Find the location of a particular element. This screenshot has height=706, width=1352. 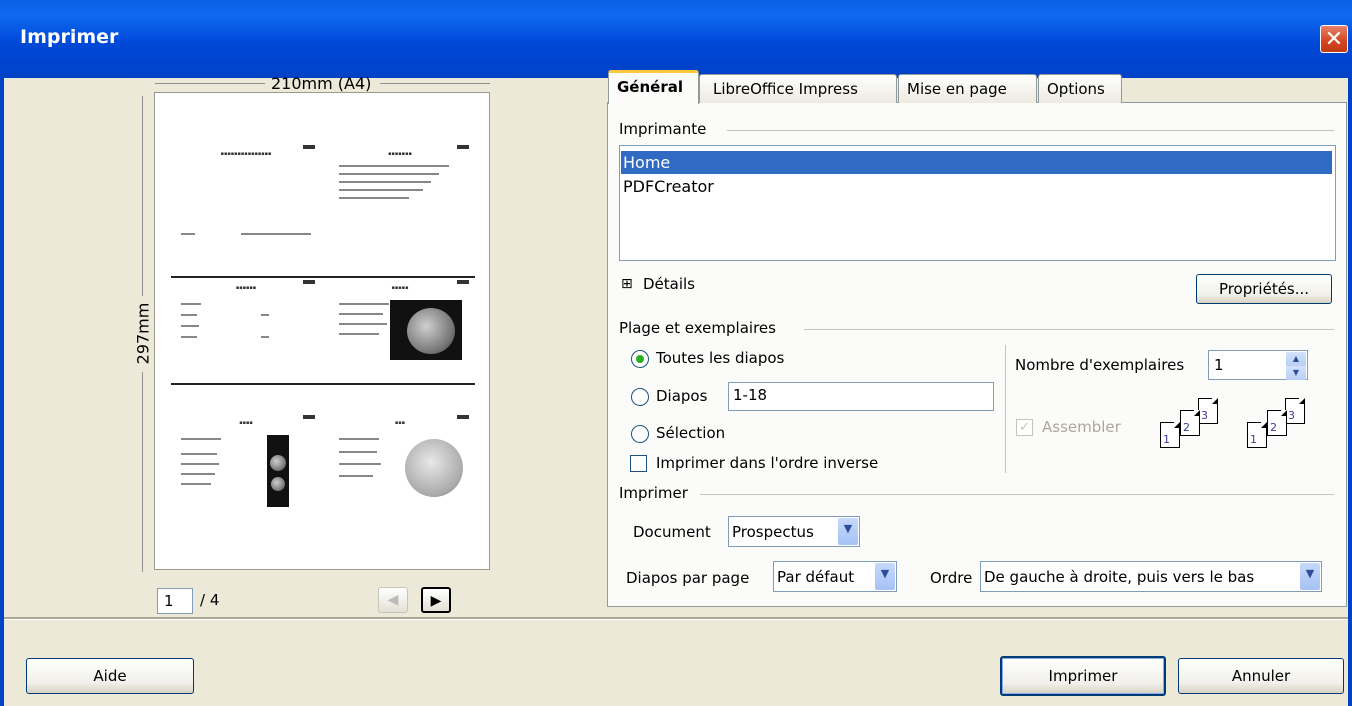

tab-libreoffice-impress: LibreOffice Impress is located at coordinates (798, 88).